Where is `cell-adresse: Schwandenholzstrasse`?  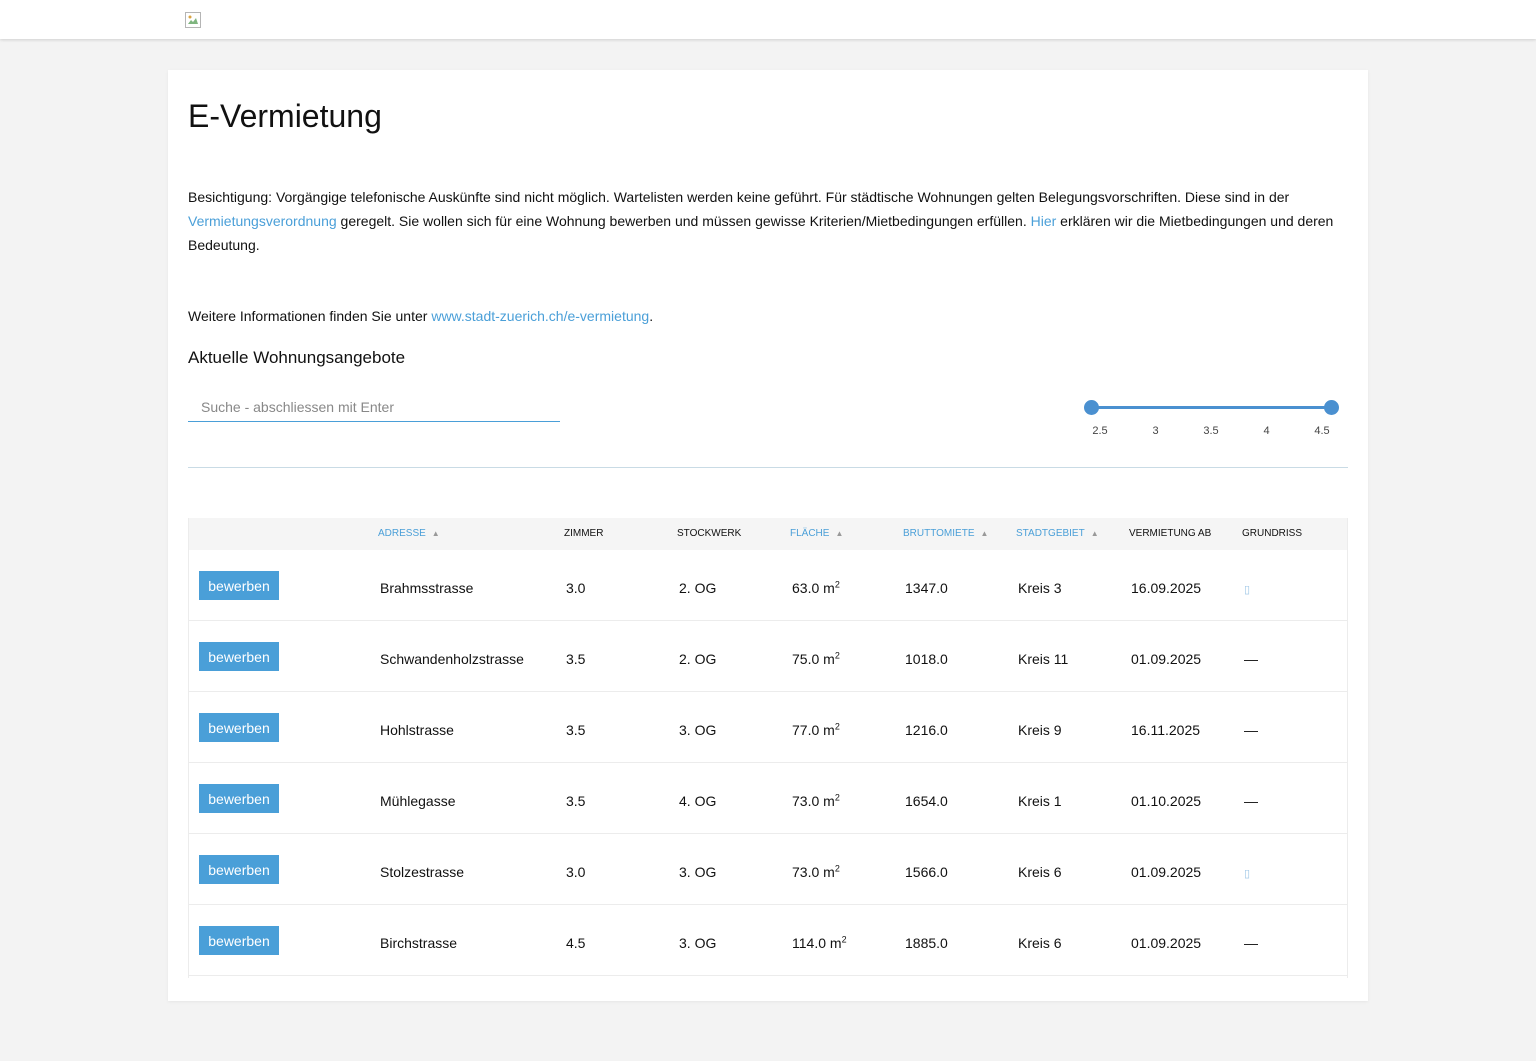
cell-adresse: Schwandenholzstrasse is located at coordinates (452, 659).